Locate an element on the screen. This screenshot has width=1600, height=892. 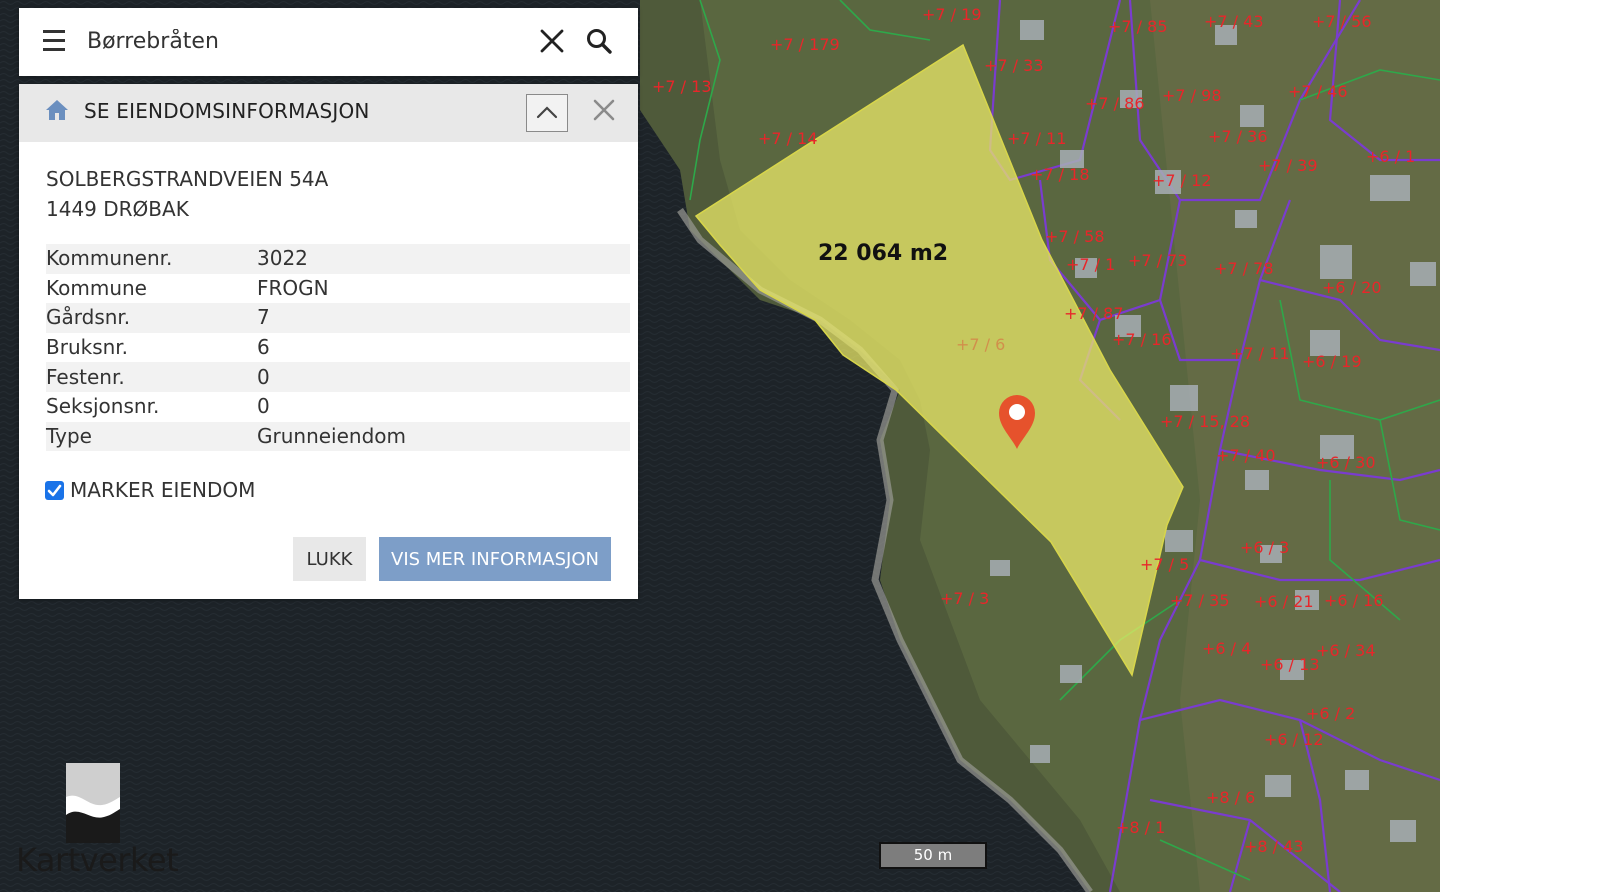
property-row: Festenr. 0 is located at coordinates (338, 377).